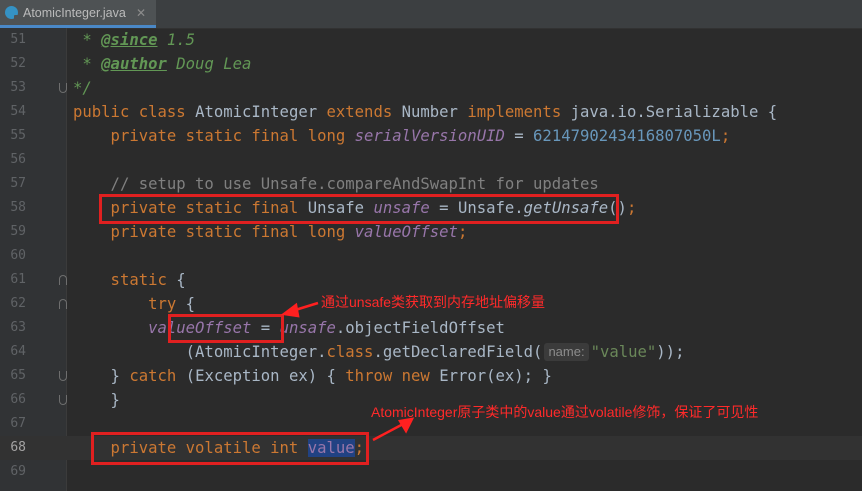 The height and width of the screenshot is (491, 862). I want to click on line-number: 68, so click(18, 447).